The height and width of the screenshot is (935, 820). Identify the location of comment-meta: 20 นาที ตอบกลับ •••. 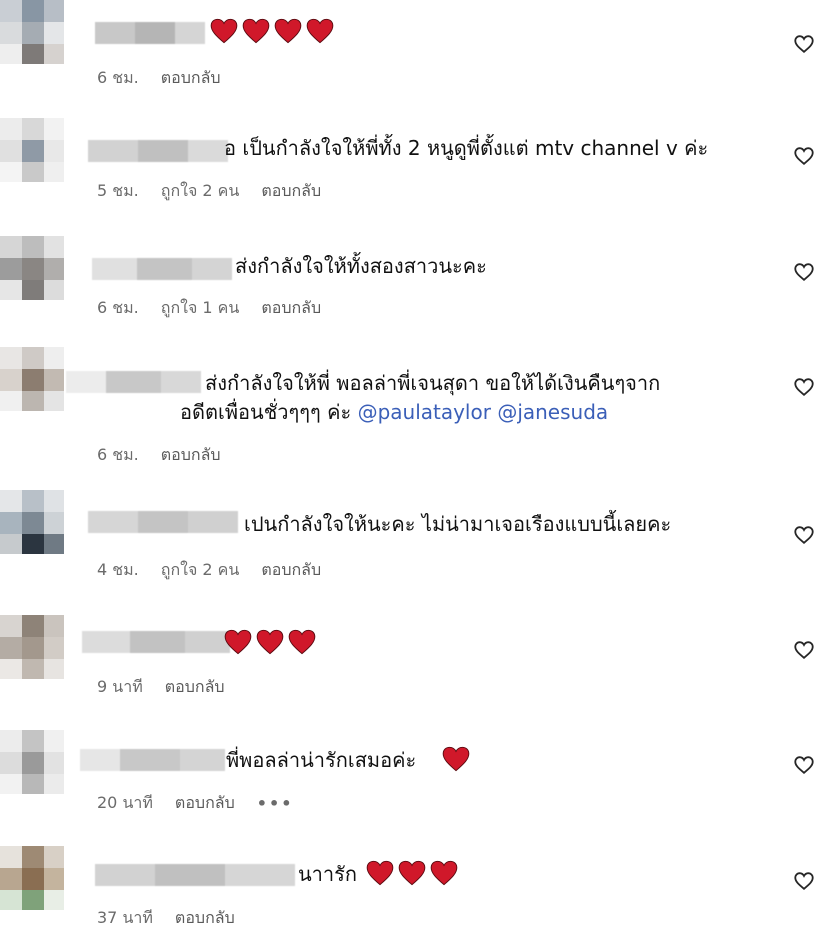
(195, 803).